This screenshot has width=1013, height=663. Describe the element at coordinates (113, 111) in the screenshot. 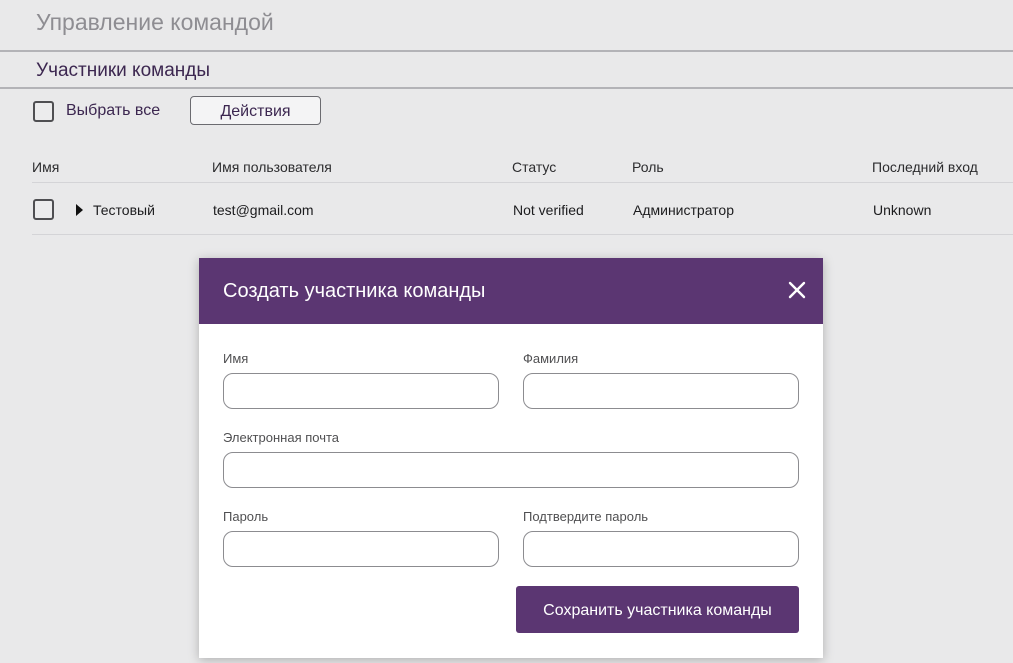

I see `select-all-label: Выбрать все` at that location.